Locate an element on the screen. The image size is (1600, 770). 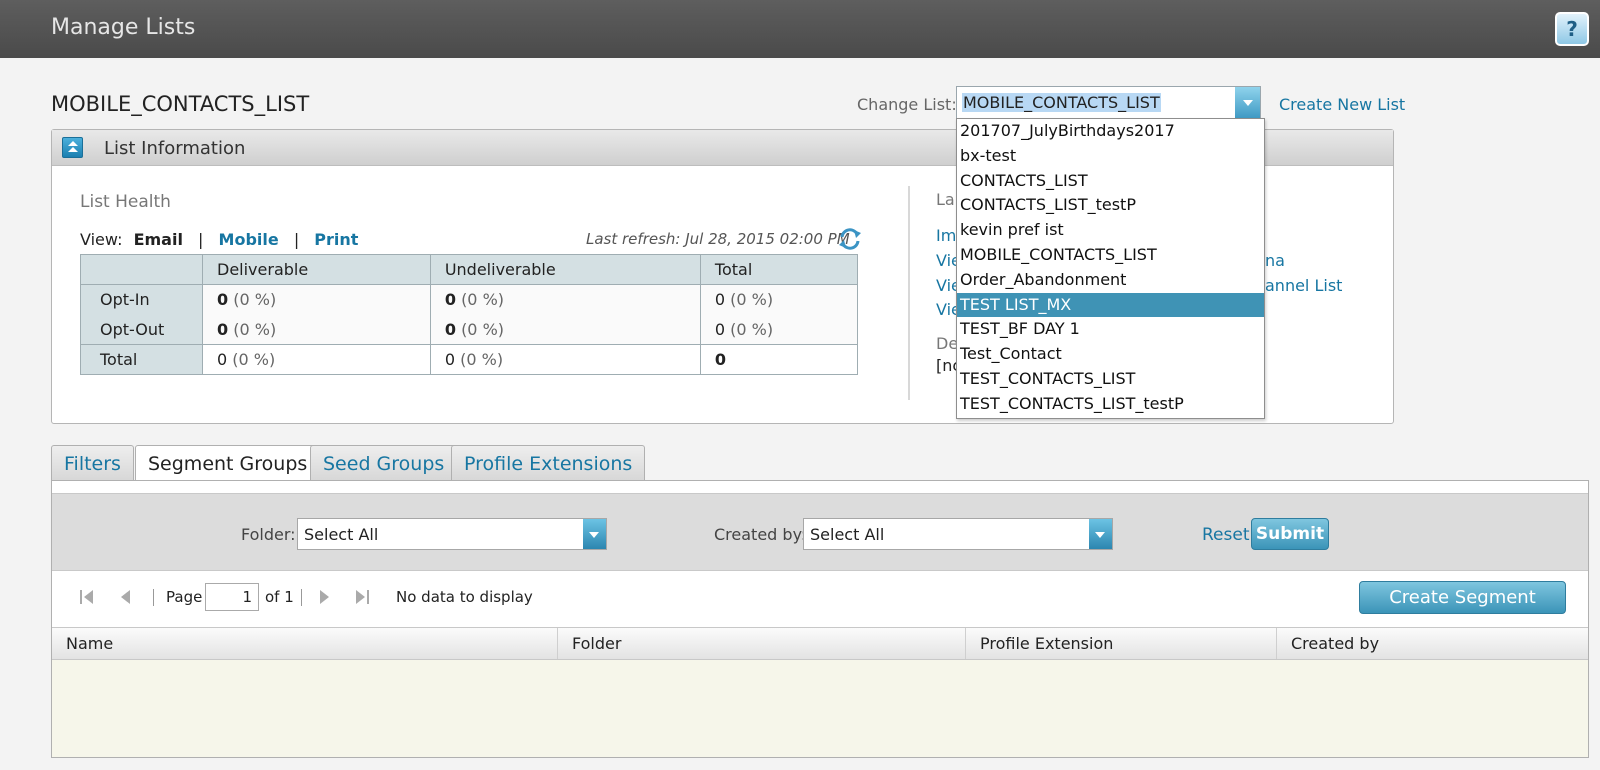
table-row: Total 0 (0 %) 0 (0 %) 0 is located at coordinates (469, 359).